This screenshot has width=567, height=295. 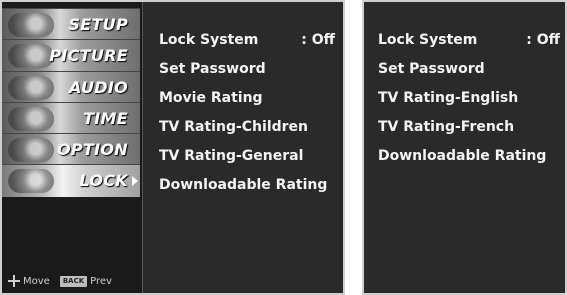 I want to click on tab-audio: AUDIO, so click(x=71, y=87).